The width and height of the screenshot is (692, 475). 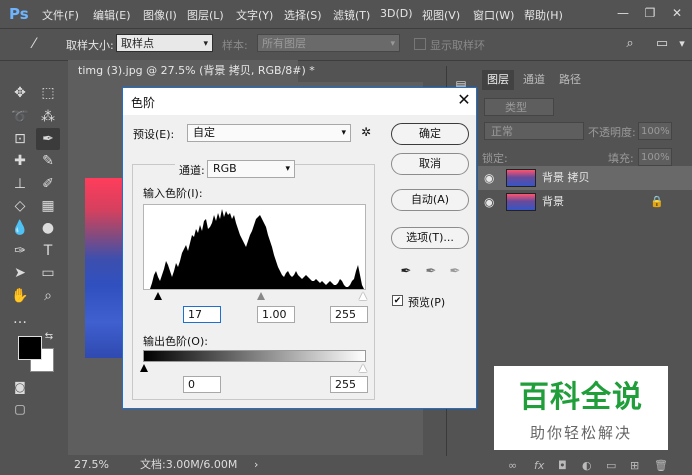 I want to click on input-black-slider, so click(x=158, y=296).